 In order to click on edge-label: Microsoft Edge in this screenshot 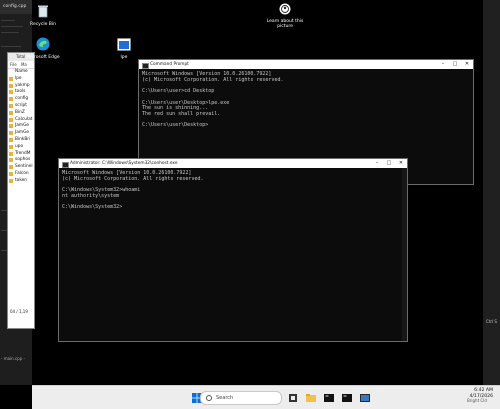, I will do `click(43, 57)`.